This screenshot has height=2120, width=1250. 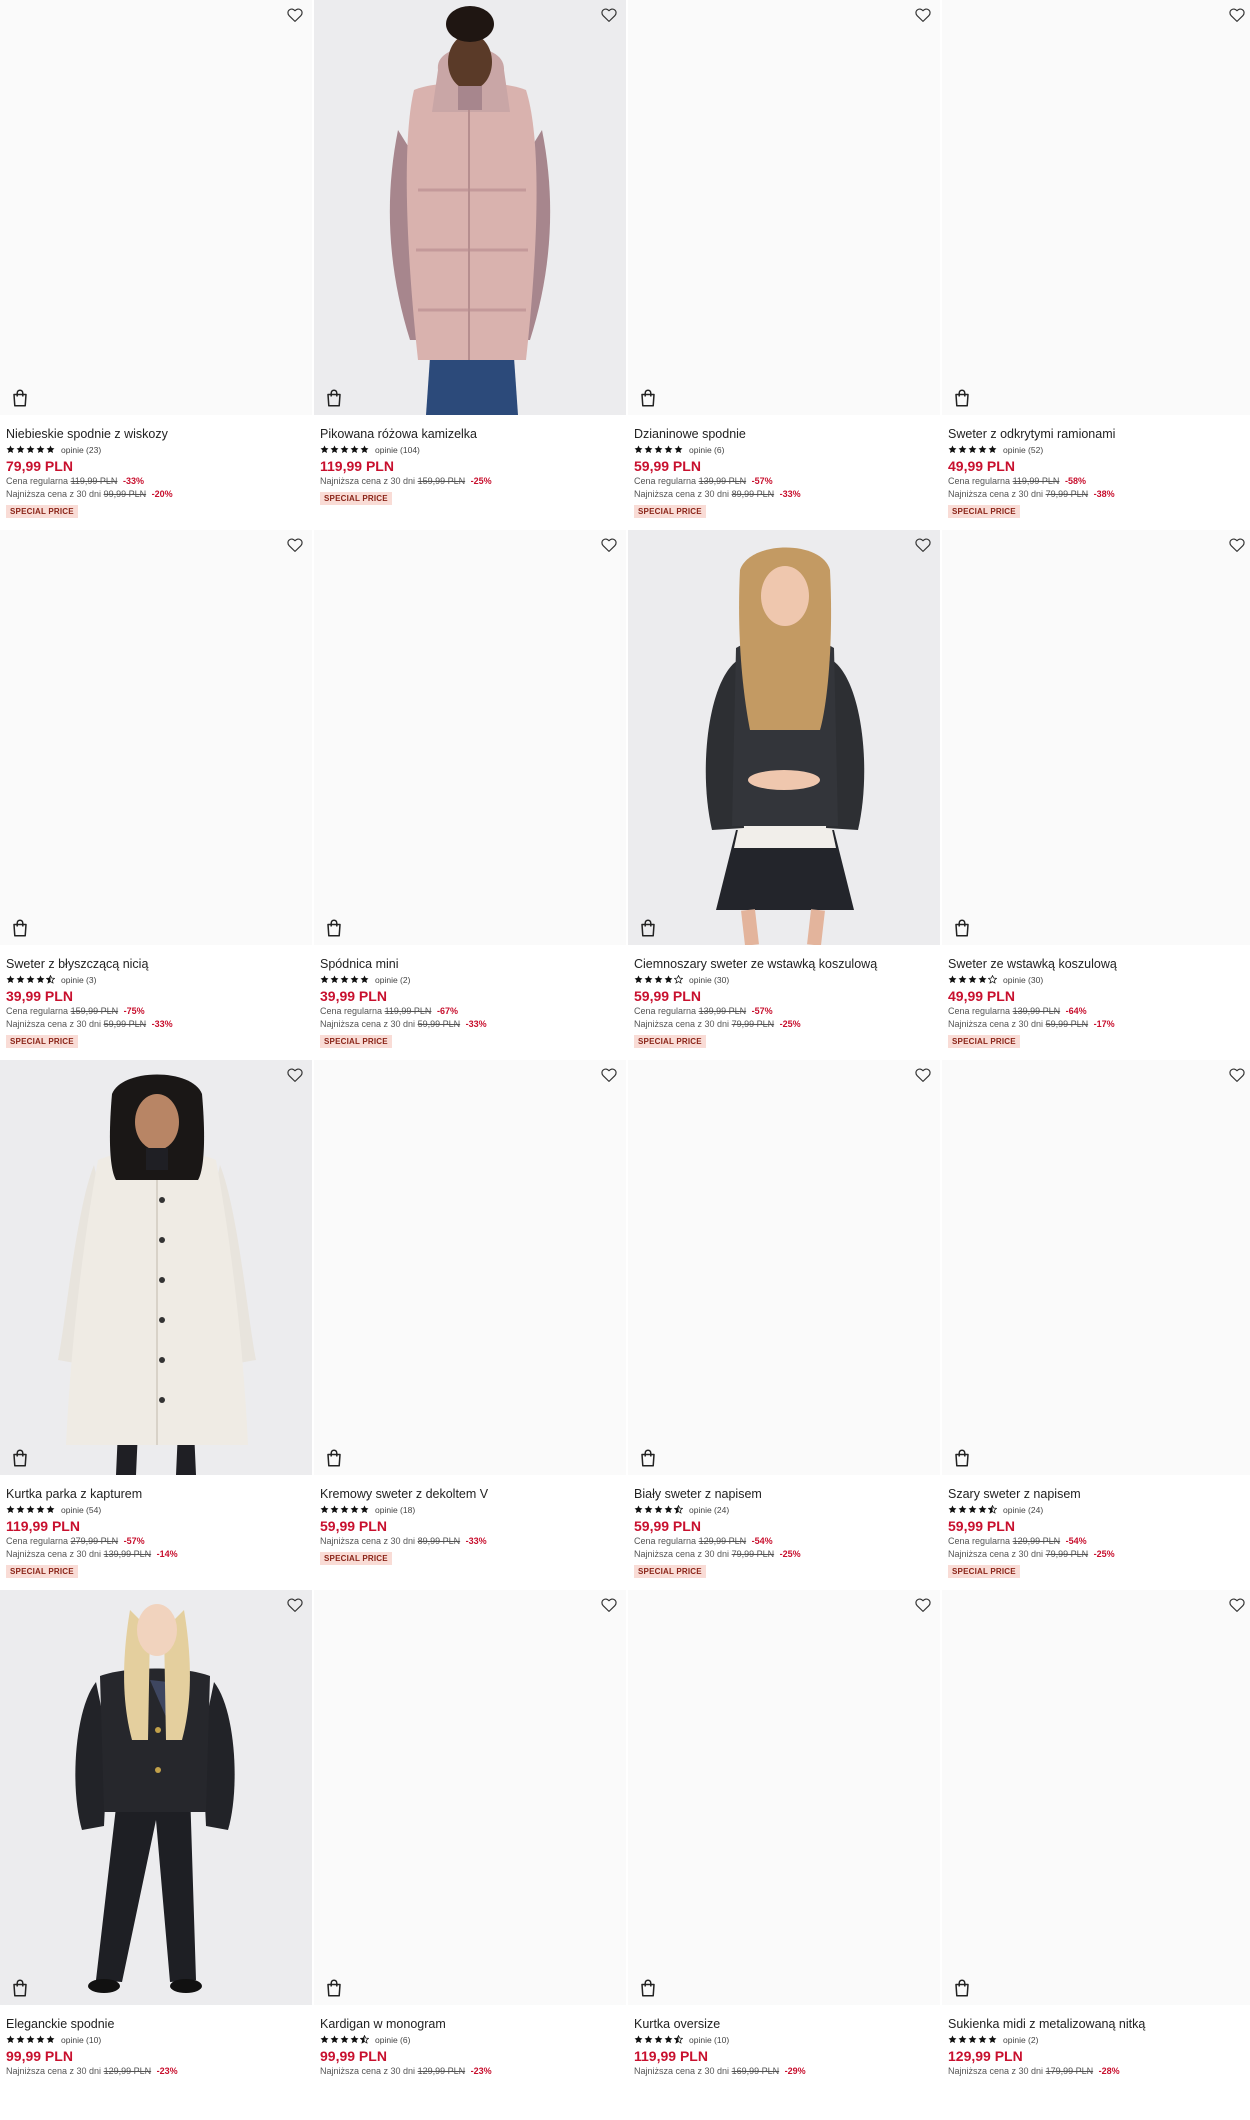 What do you see at coordinates (470, 1494) in the screenshot?
I see `product-name: Kremowy sweter z dekoltem V` at bounding box center [470, 1494].